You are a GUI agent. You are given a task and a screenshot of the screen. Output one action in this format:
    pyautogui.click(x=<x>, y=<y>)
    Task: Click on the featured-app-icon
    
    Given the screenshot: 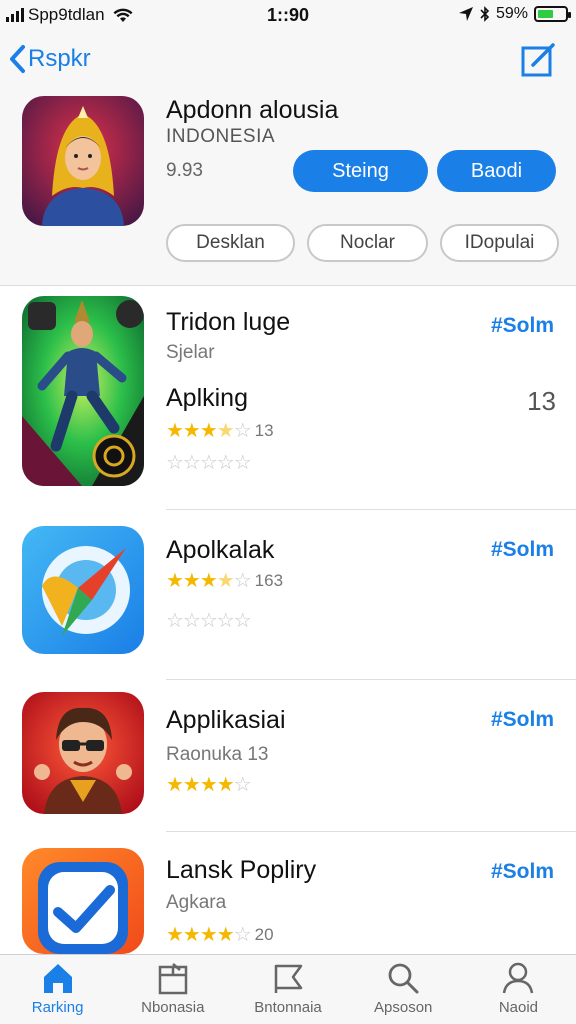 What is the action you would take?
    pyautogui.click(x=83, y=161)
    